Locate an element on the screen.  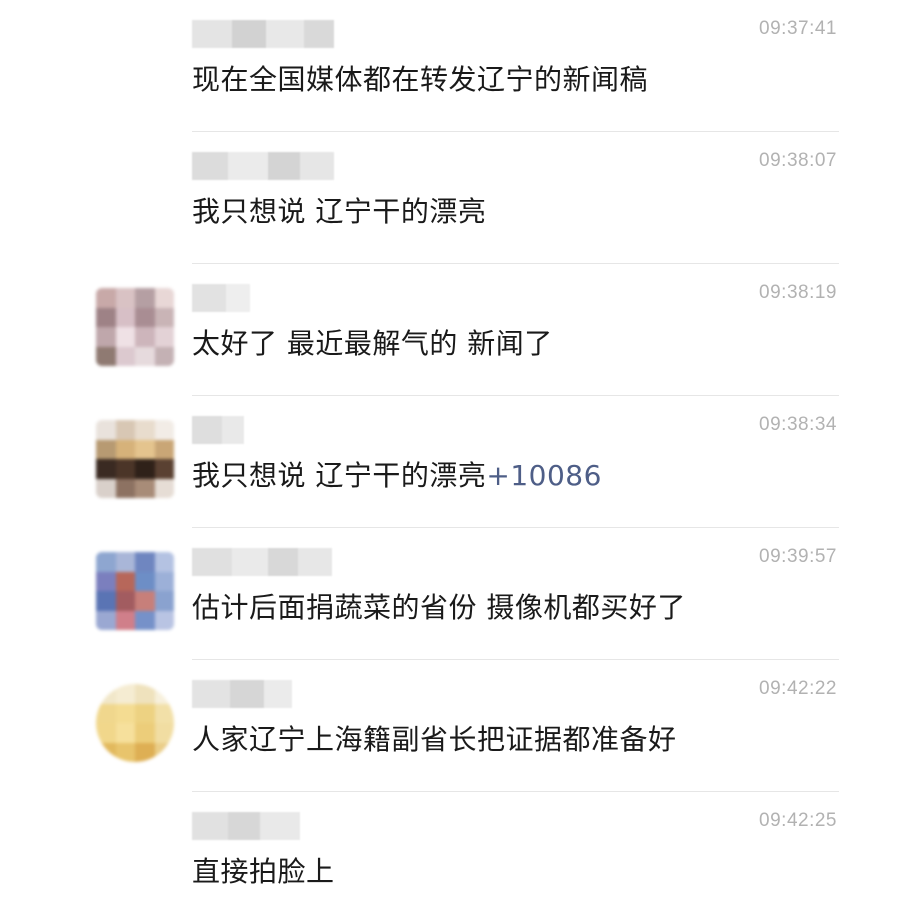
comment-text: 太好了 最近最解气的 新闻了 is located at coordinates (372, 343).